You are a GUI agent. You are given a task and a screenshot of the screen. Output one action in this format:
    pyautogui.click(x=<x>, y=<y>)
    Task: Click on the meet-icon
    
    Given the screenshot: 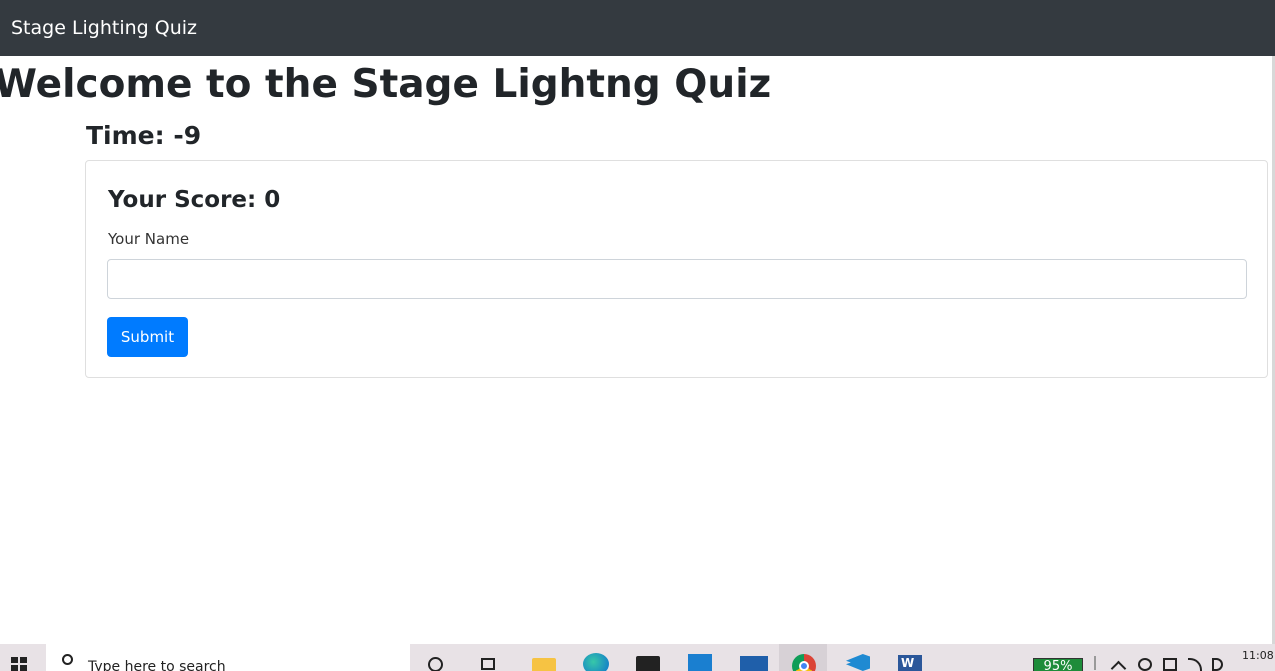 What is the action you would take?
    pyautogui.click(x=1170, y=664)
    